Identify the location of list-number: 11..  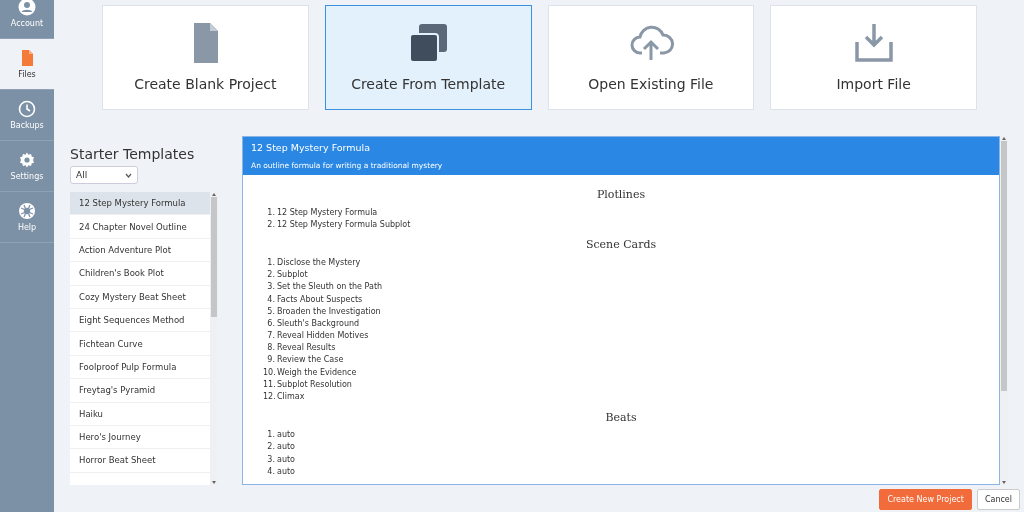
(269, 384).